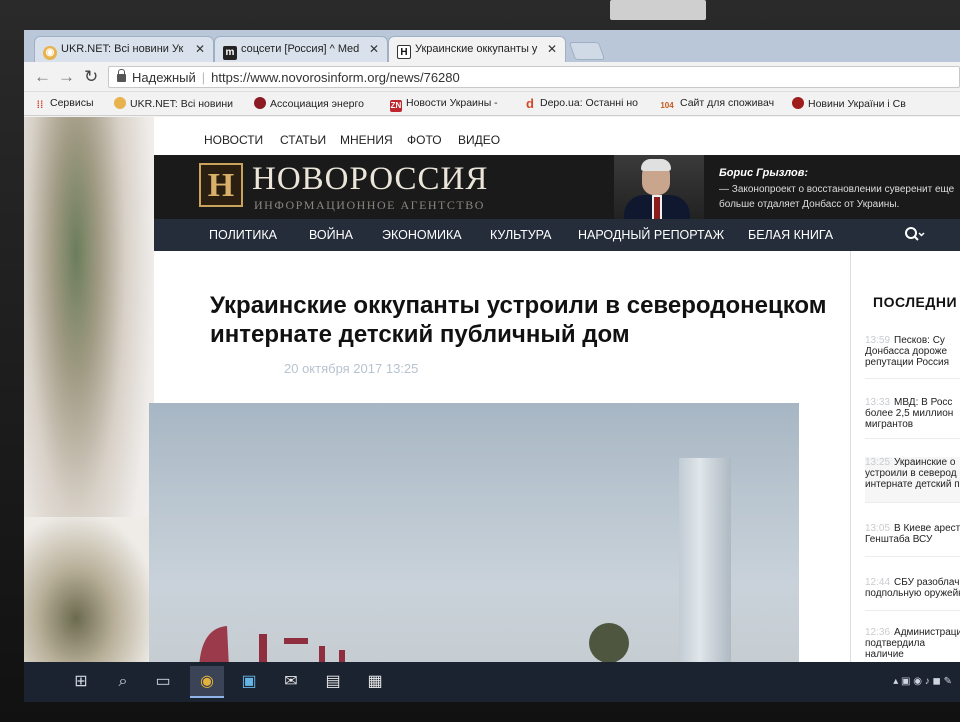 This screenshot has width=960, height=722. I want to click on quote-author: Борис Грызлов:, so click(763, 173).